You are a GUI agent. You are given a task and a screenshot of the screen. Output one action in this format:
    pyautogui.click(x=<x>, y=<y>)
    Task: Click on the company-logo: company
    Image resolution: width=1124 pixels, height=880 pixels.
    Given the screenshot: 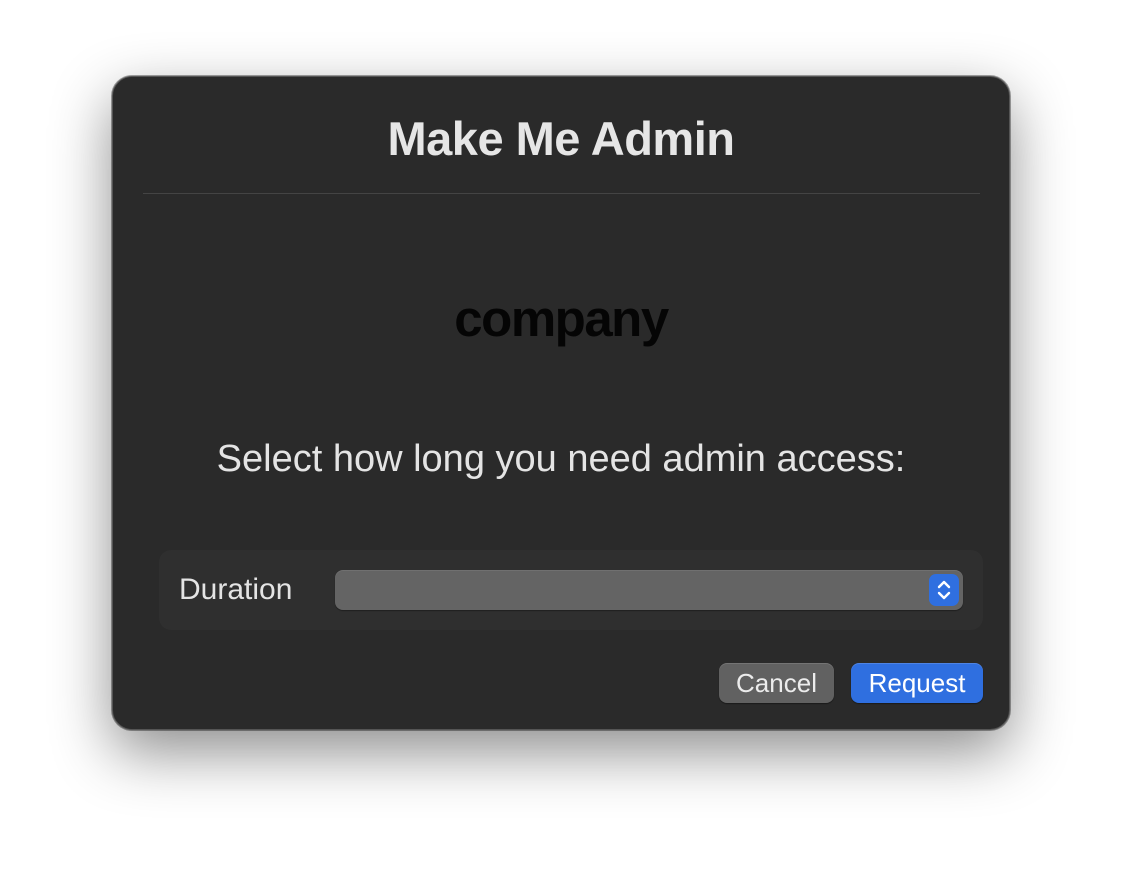 What is the action you would take?
    pyautogui.click(x=561, y=318)
    